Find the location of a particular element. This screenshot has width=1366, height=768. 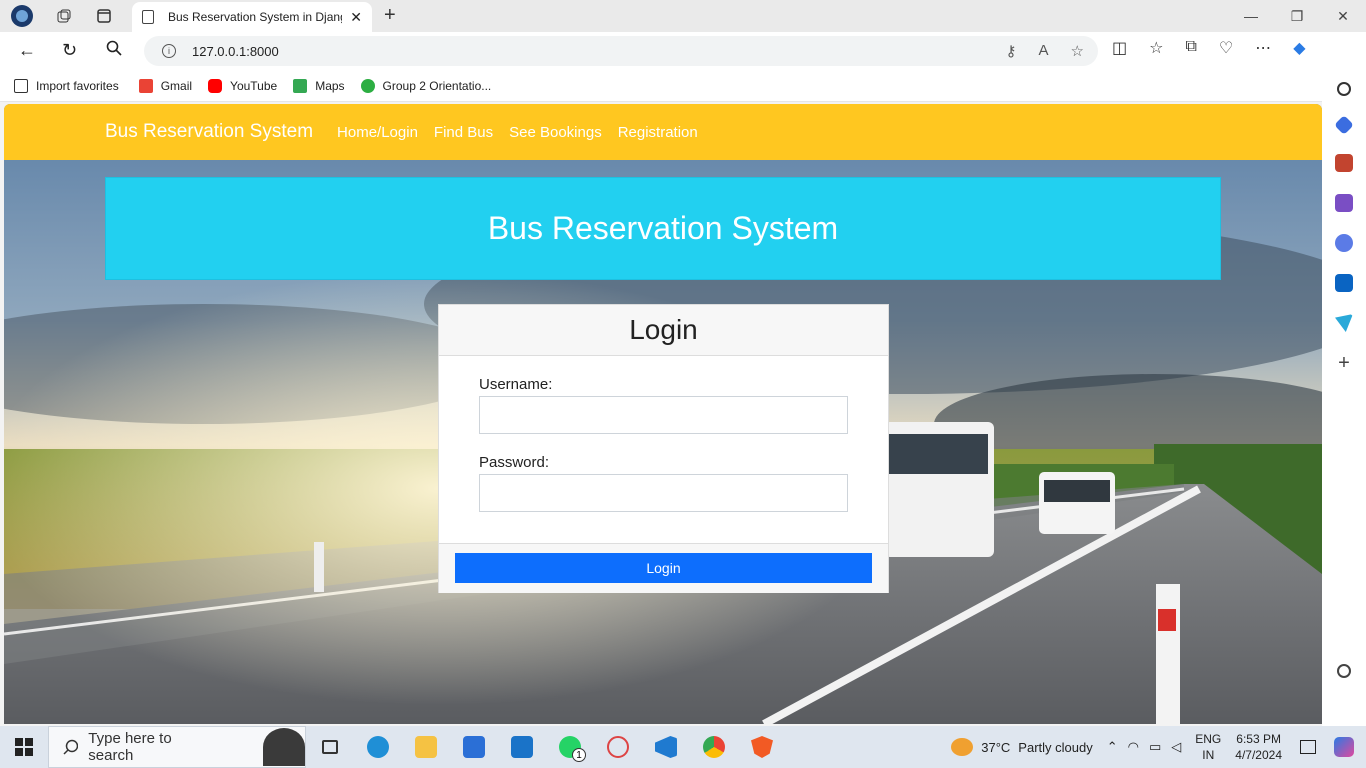

file-explorer-icon is located at coordinates (426, 747).